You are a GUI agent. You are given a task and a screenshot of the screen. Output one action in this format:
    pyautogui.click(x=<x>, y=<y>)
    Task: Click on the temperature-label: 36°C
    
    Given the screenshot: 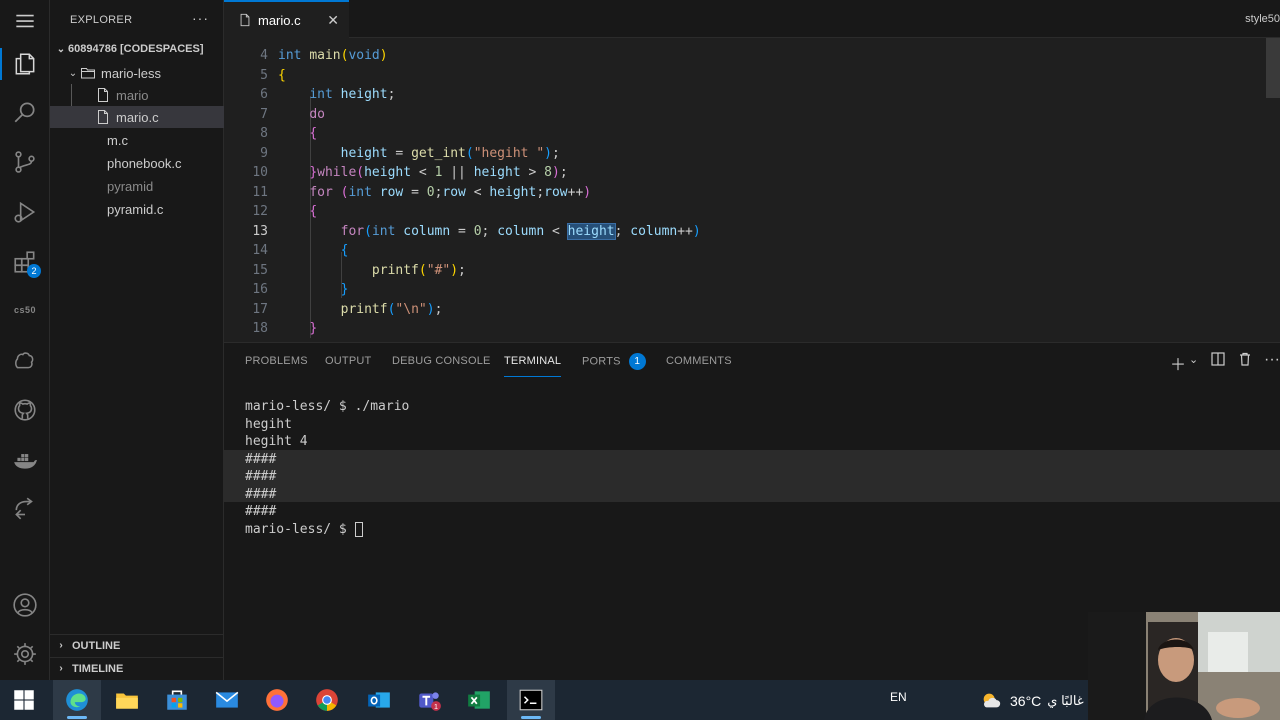 What is the action you would take?
    pyautogui.click(x=1026, y=701)
    